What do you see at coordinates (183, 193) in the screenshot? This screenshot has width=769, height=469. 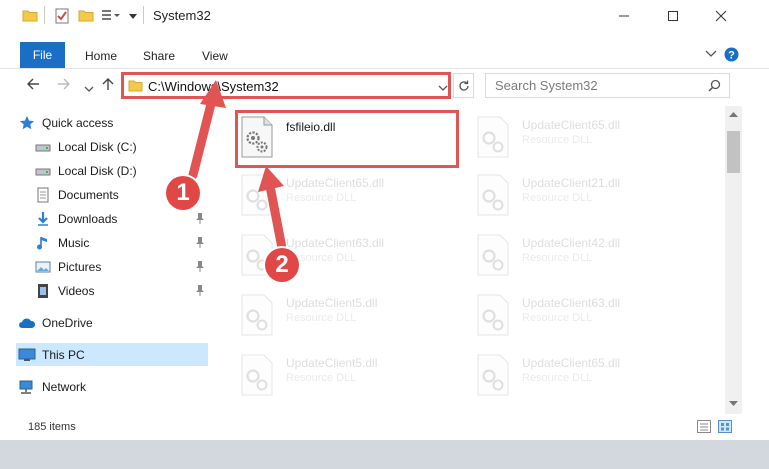 I see `callout-badge-1: 1` at bounding box center [183, 193].